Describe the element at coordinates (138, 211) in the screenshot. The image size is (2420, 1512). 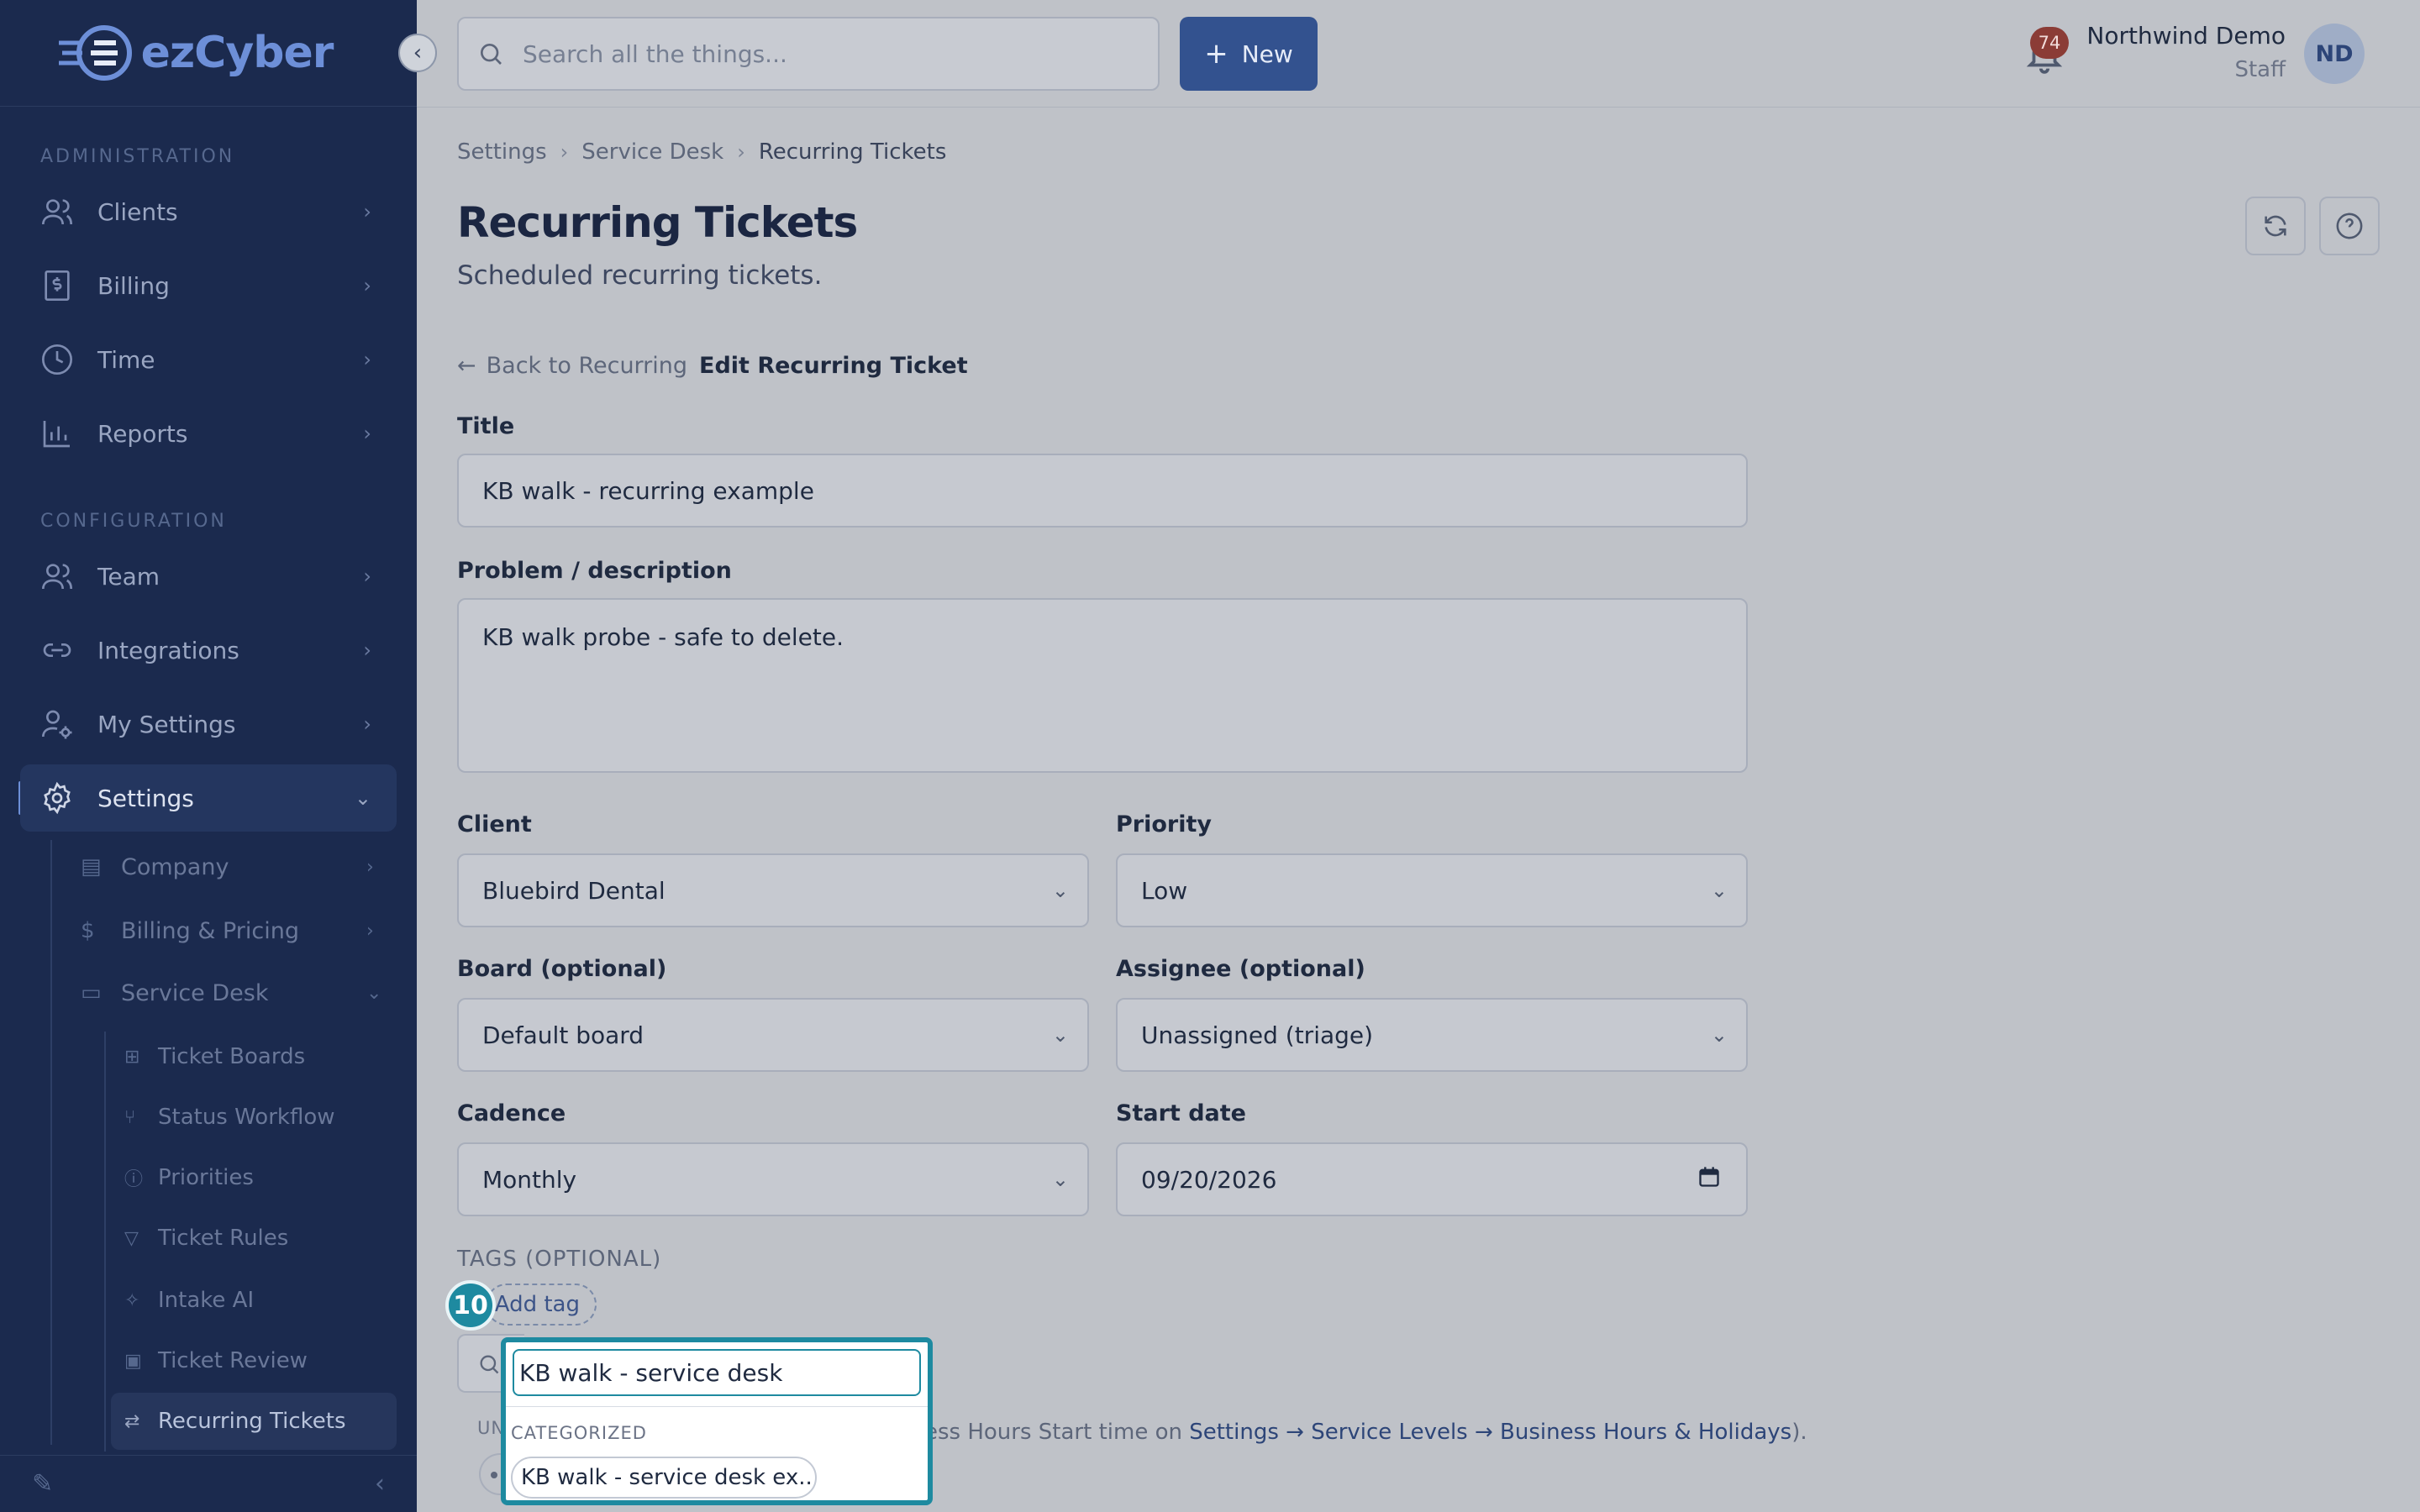
I see `sidebar-item-label: Clients` at that location.